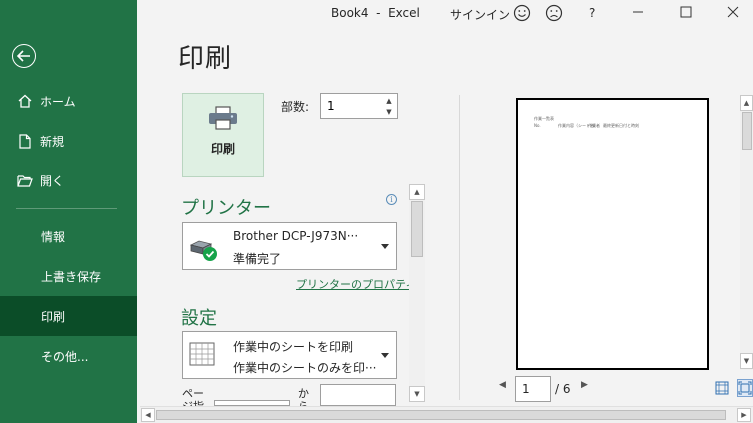 The height and width of the screenshot is (423, 753). I want to click on sidebar-item-label: 新規, so click(52, 141).